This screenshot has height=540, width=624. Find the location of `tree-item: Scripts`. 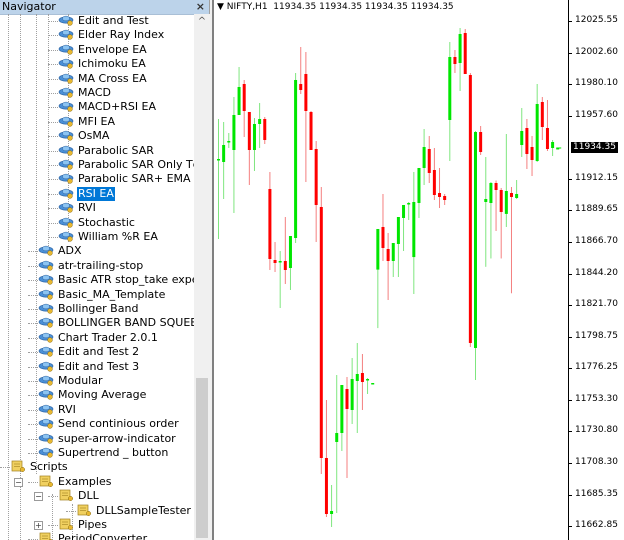

tree-item: Scripts is located at coordinates (39, 467).